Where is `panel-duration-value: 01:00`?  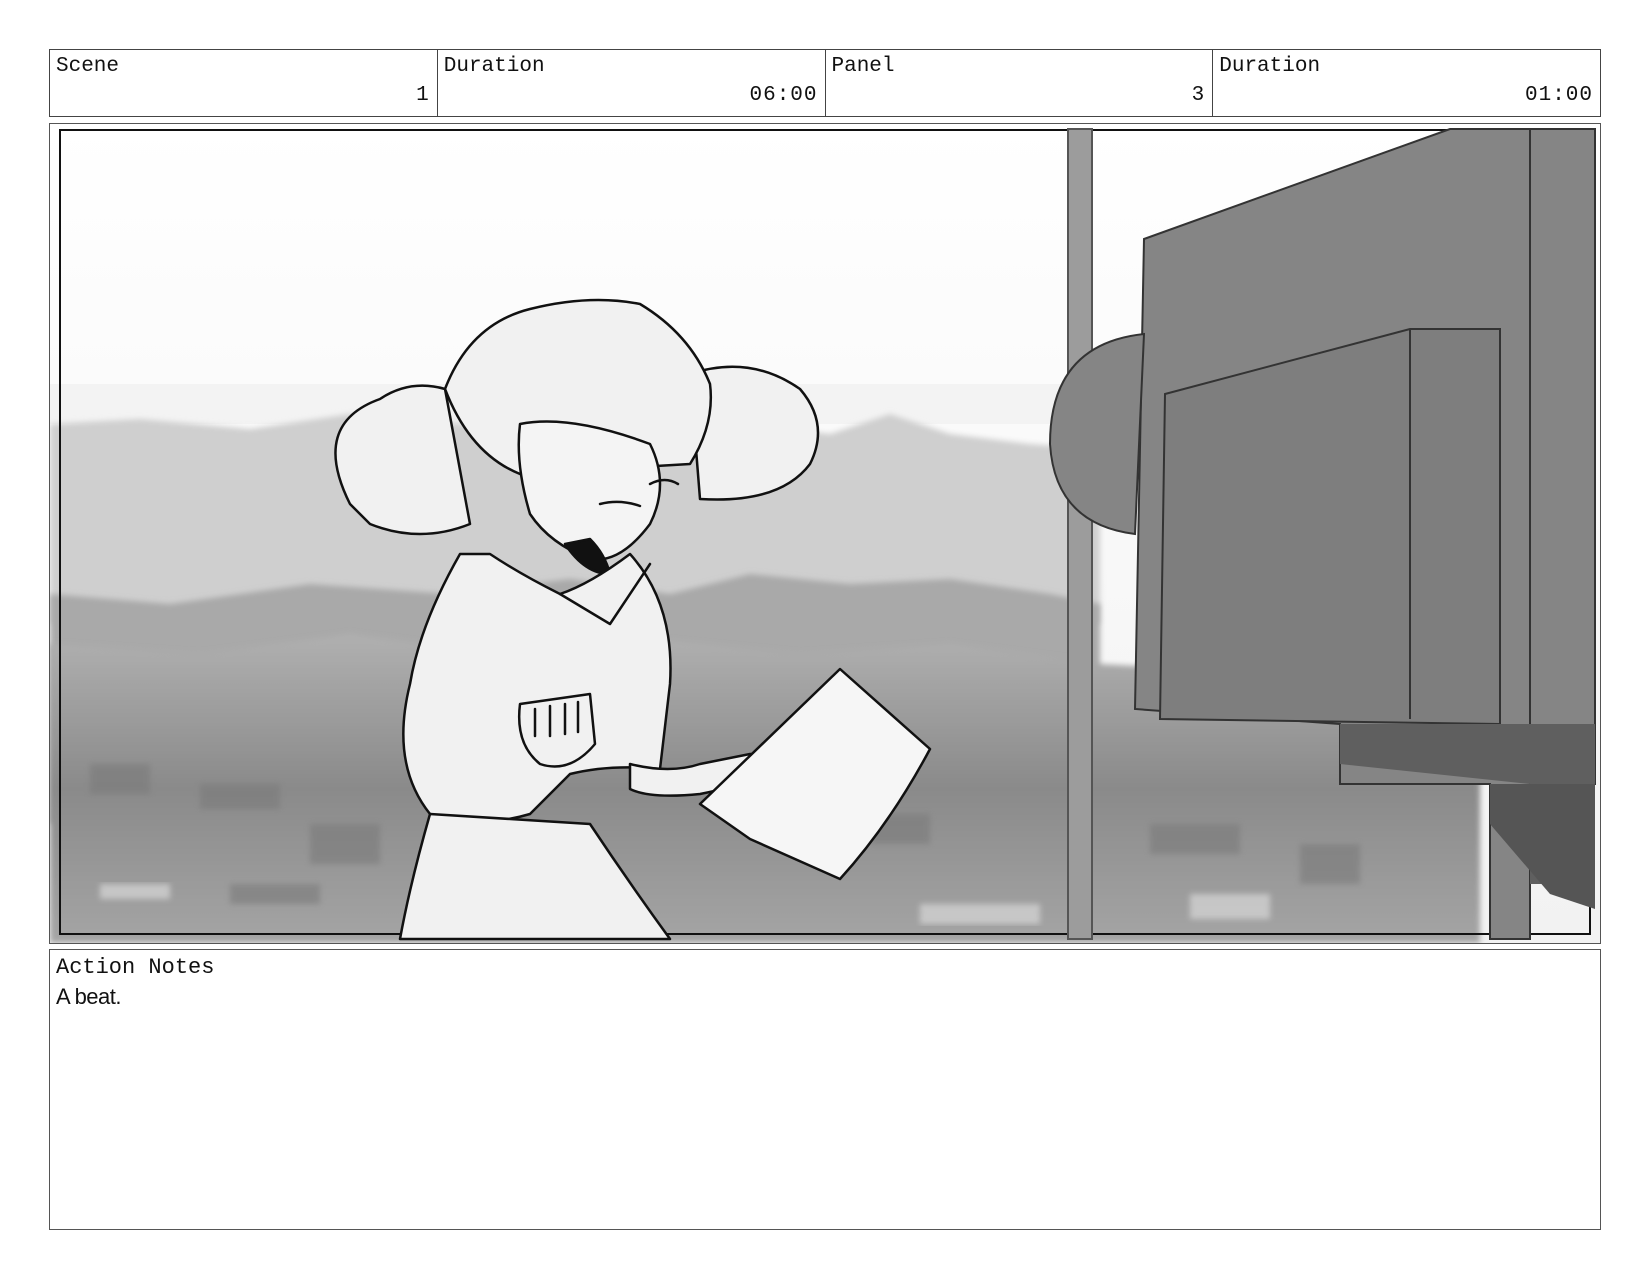
panel-duration-value: 01:00 is located at coordinates (1558, 95).